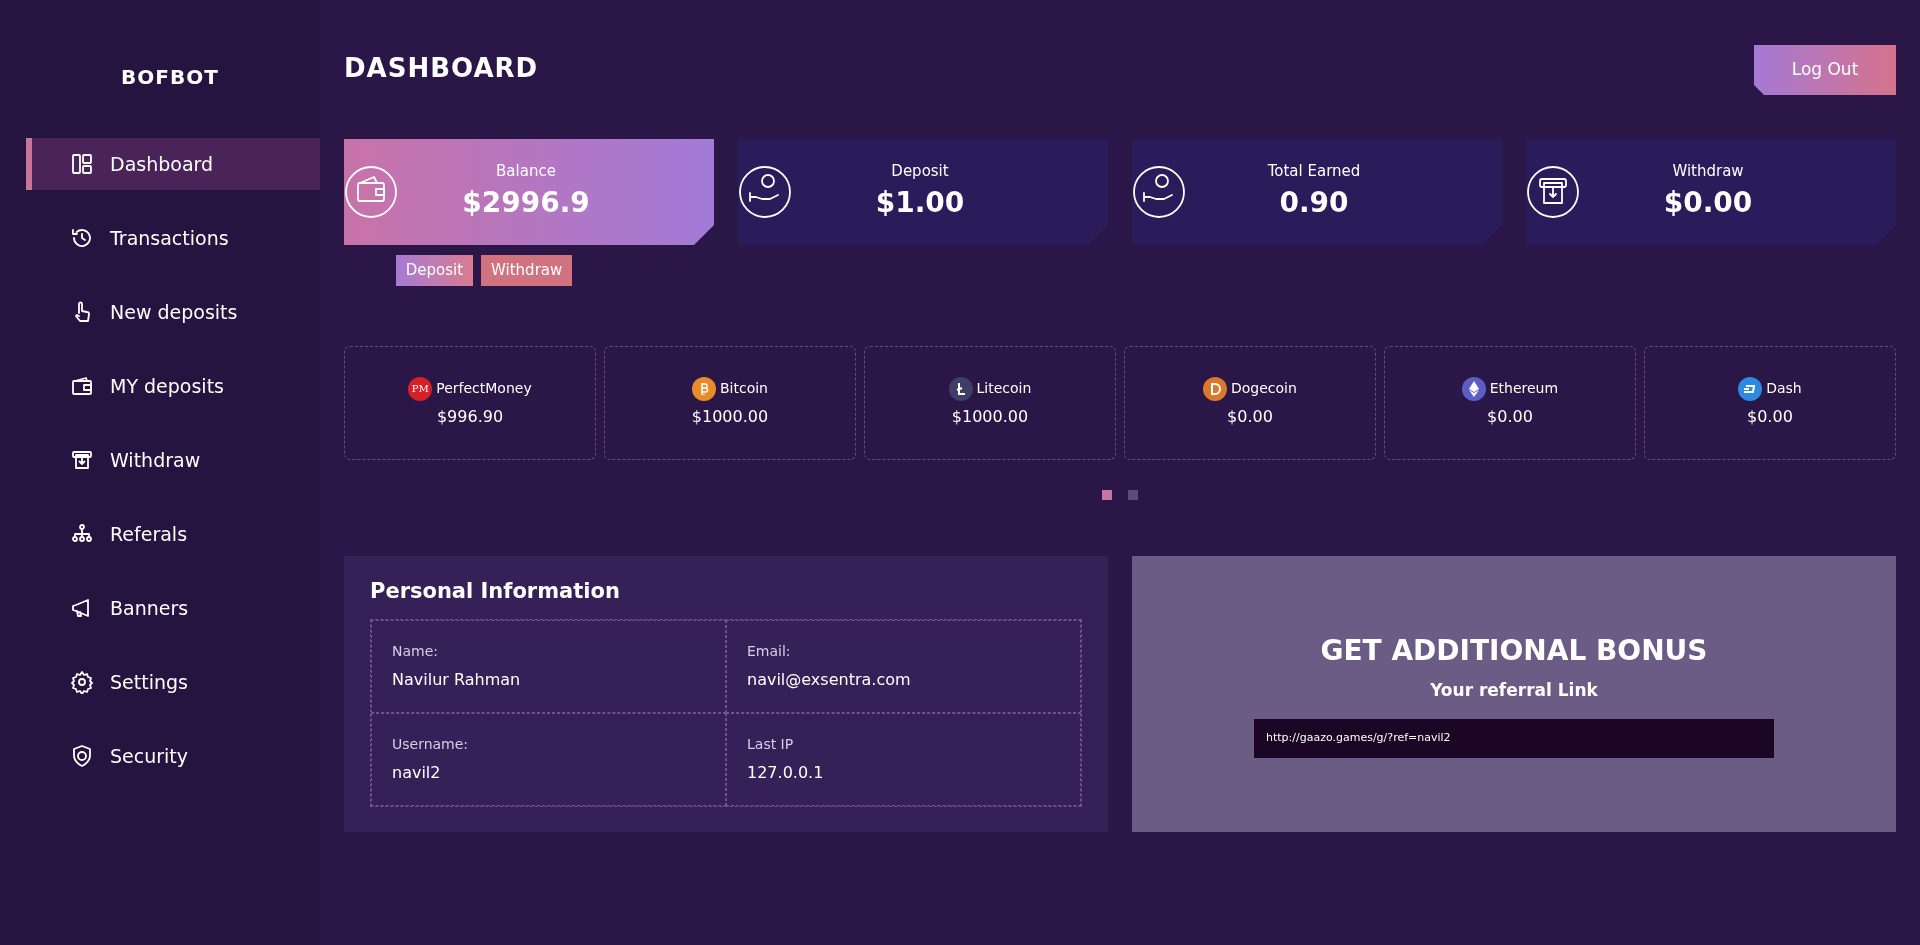 The height and width of the screenshot is (945, 1920). What do you see at coordinates (173, 608) in the screenshot?
I see `sidebar-item: Banners` at bounding box center [173, 608].